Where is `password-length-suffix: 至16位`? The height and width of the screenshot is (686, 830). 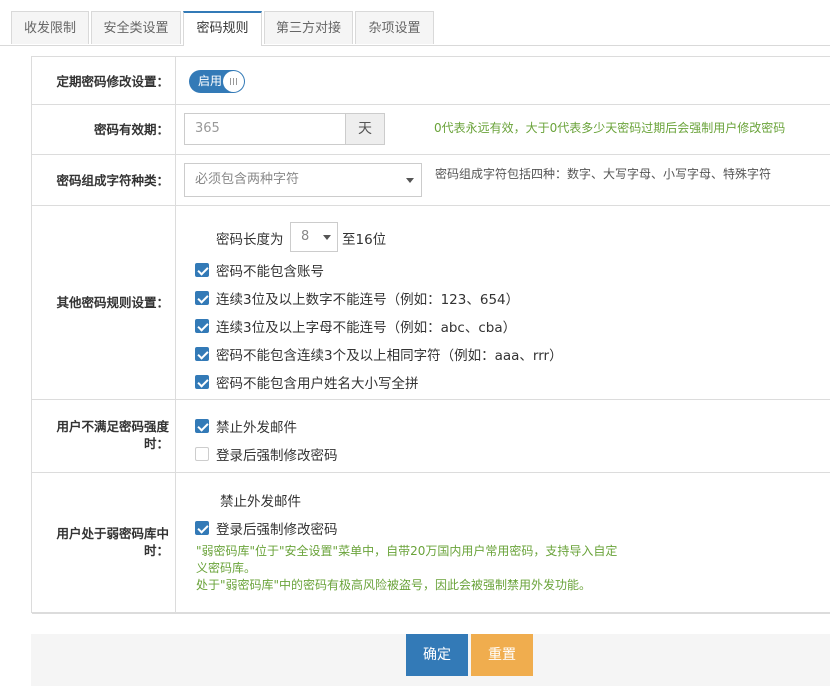 password-length-suffix: 至16位 is located at coordinates (364, 240).